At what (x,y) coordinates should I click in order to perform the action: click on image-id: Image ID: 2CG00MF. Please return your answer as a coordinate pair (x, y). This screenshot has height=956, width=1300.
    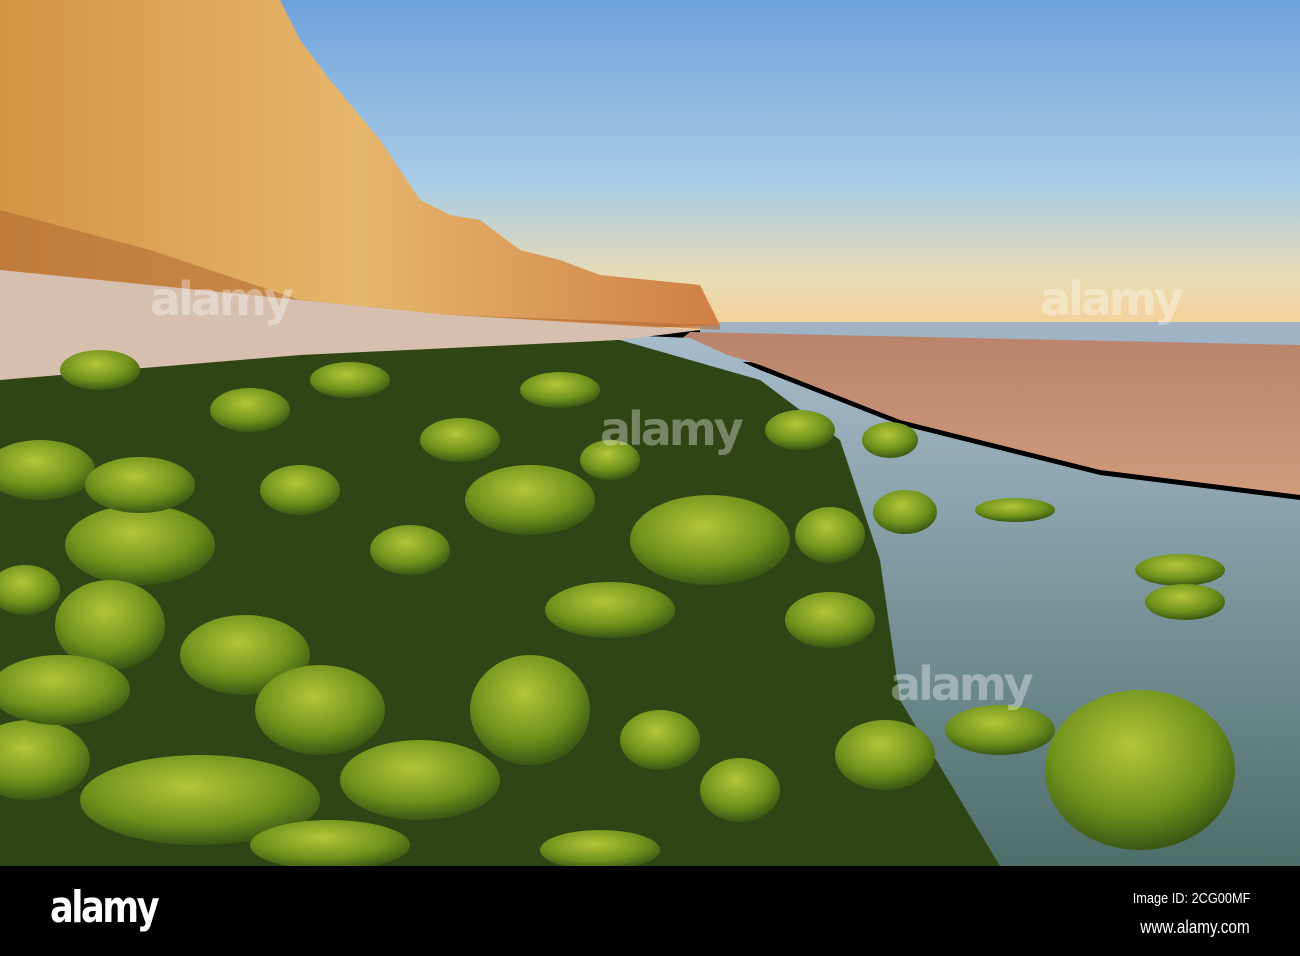
    Looking at the image, I should click on (1191, 898).